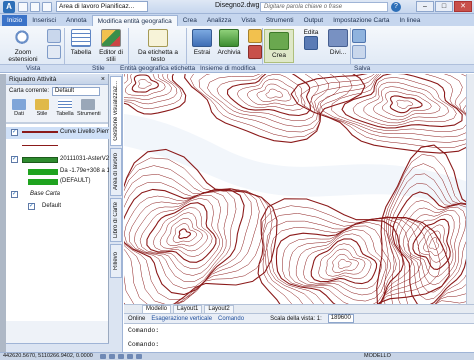  What do you see at coordinates (59, 133) in the screenshot?
I see `layer-row-curve: ✓ Curve Livello Piemo` at bounding box center [59, 133].